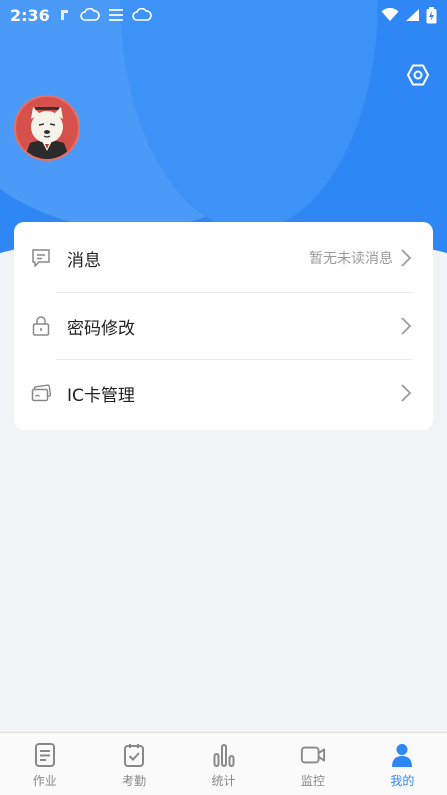 Image resolution: width=447 pixels, height=795 pixels. Describe the element at coordinates (84, 260) in the screenshot. I see `menu-item-label: 消息` at that location.